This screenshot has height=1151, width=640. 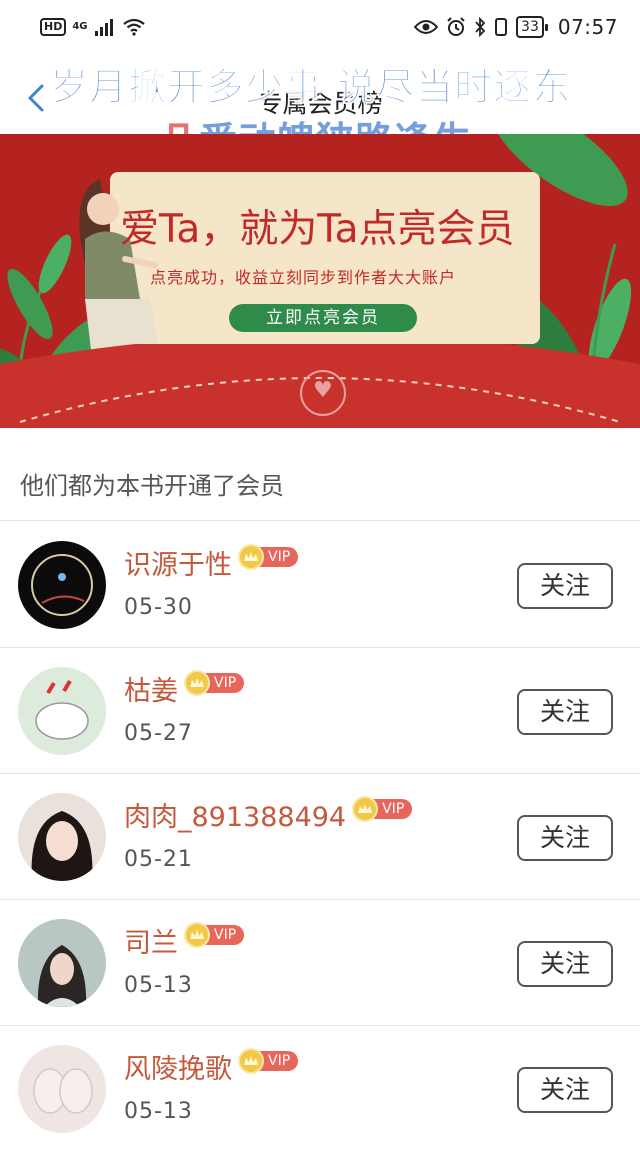 I want to click on heart-seal-icon, so click(x=323, y=393).